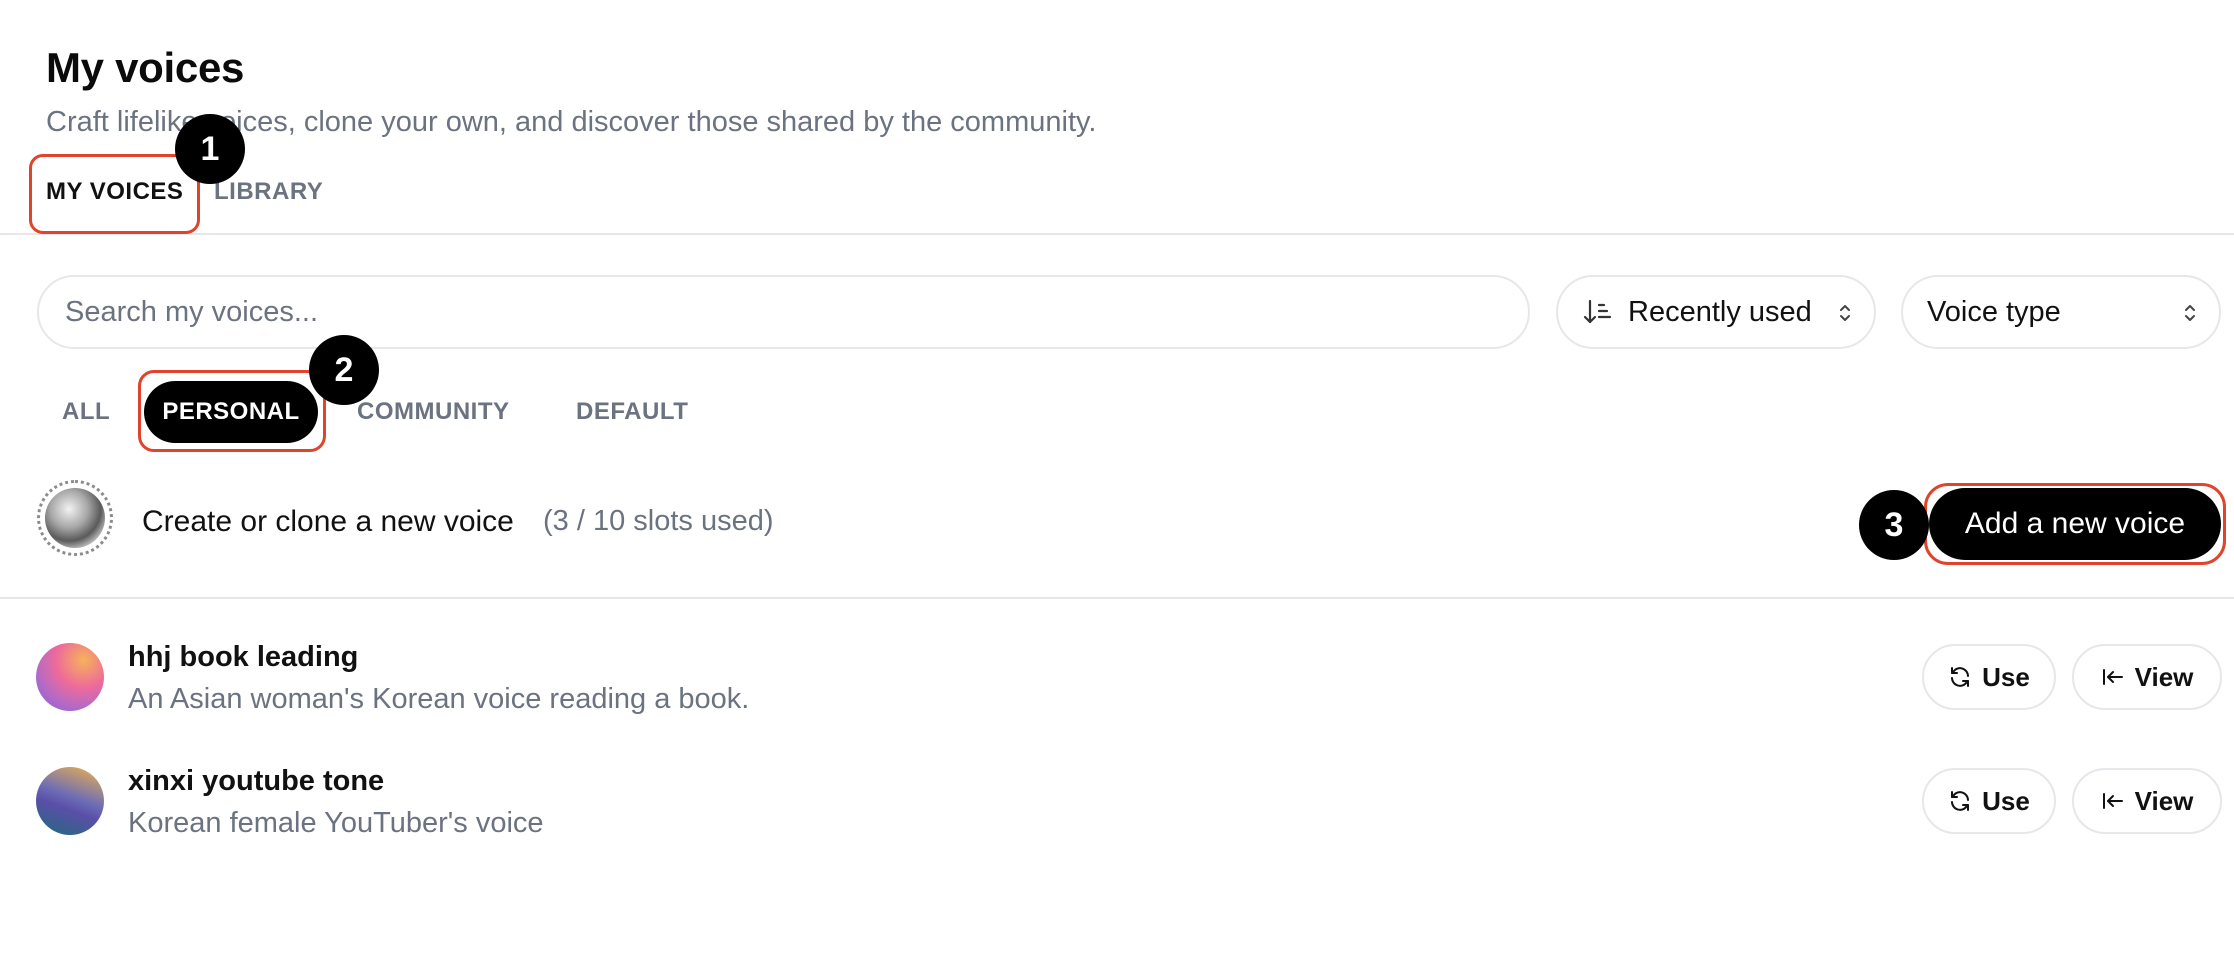 This screenshot has height=956, width=2234. I want to click on search-box, so click(783, 312).